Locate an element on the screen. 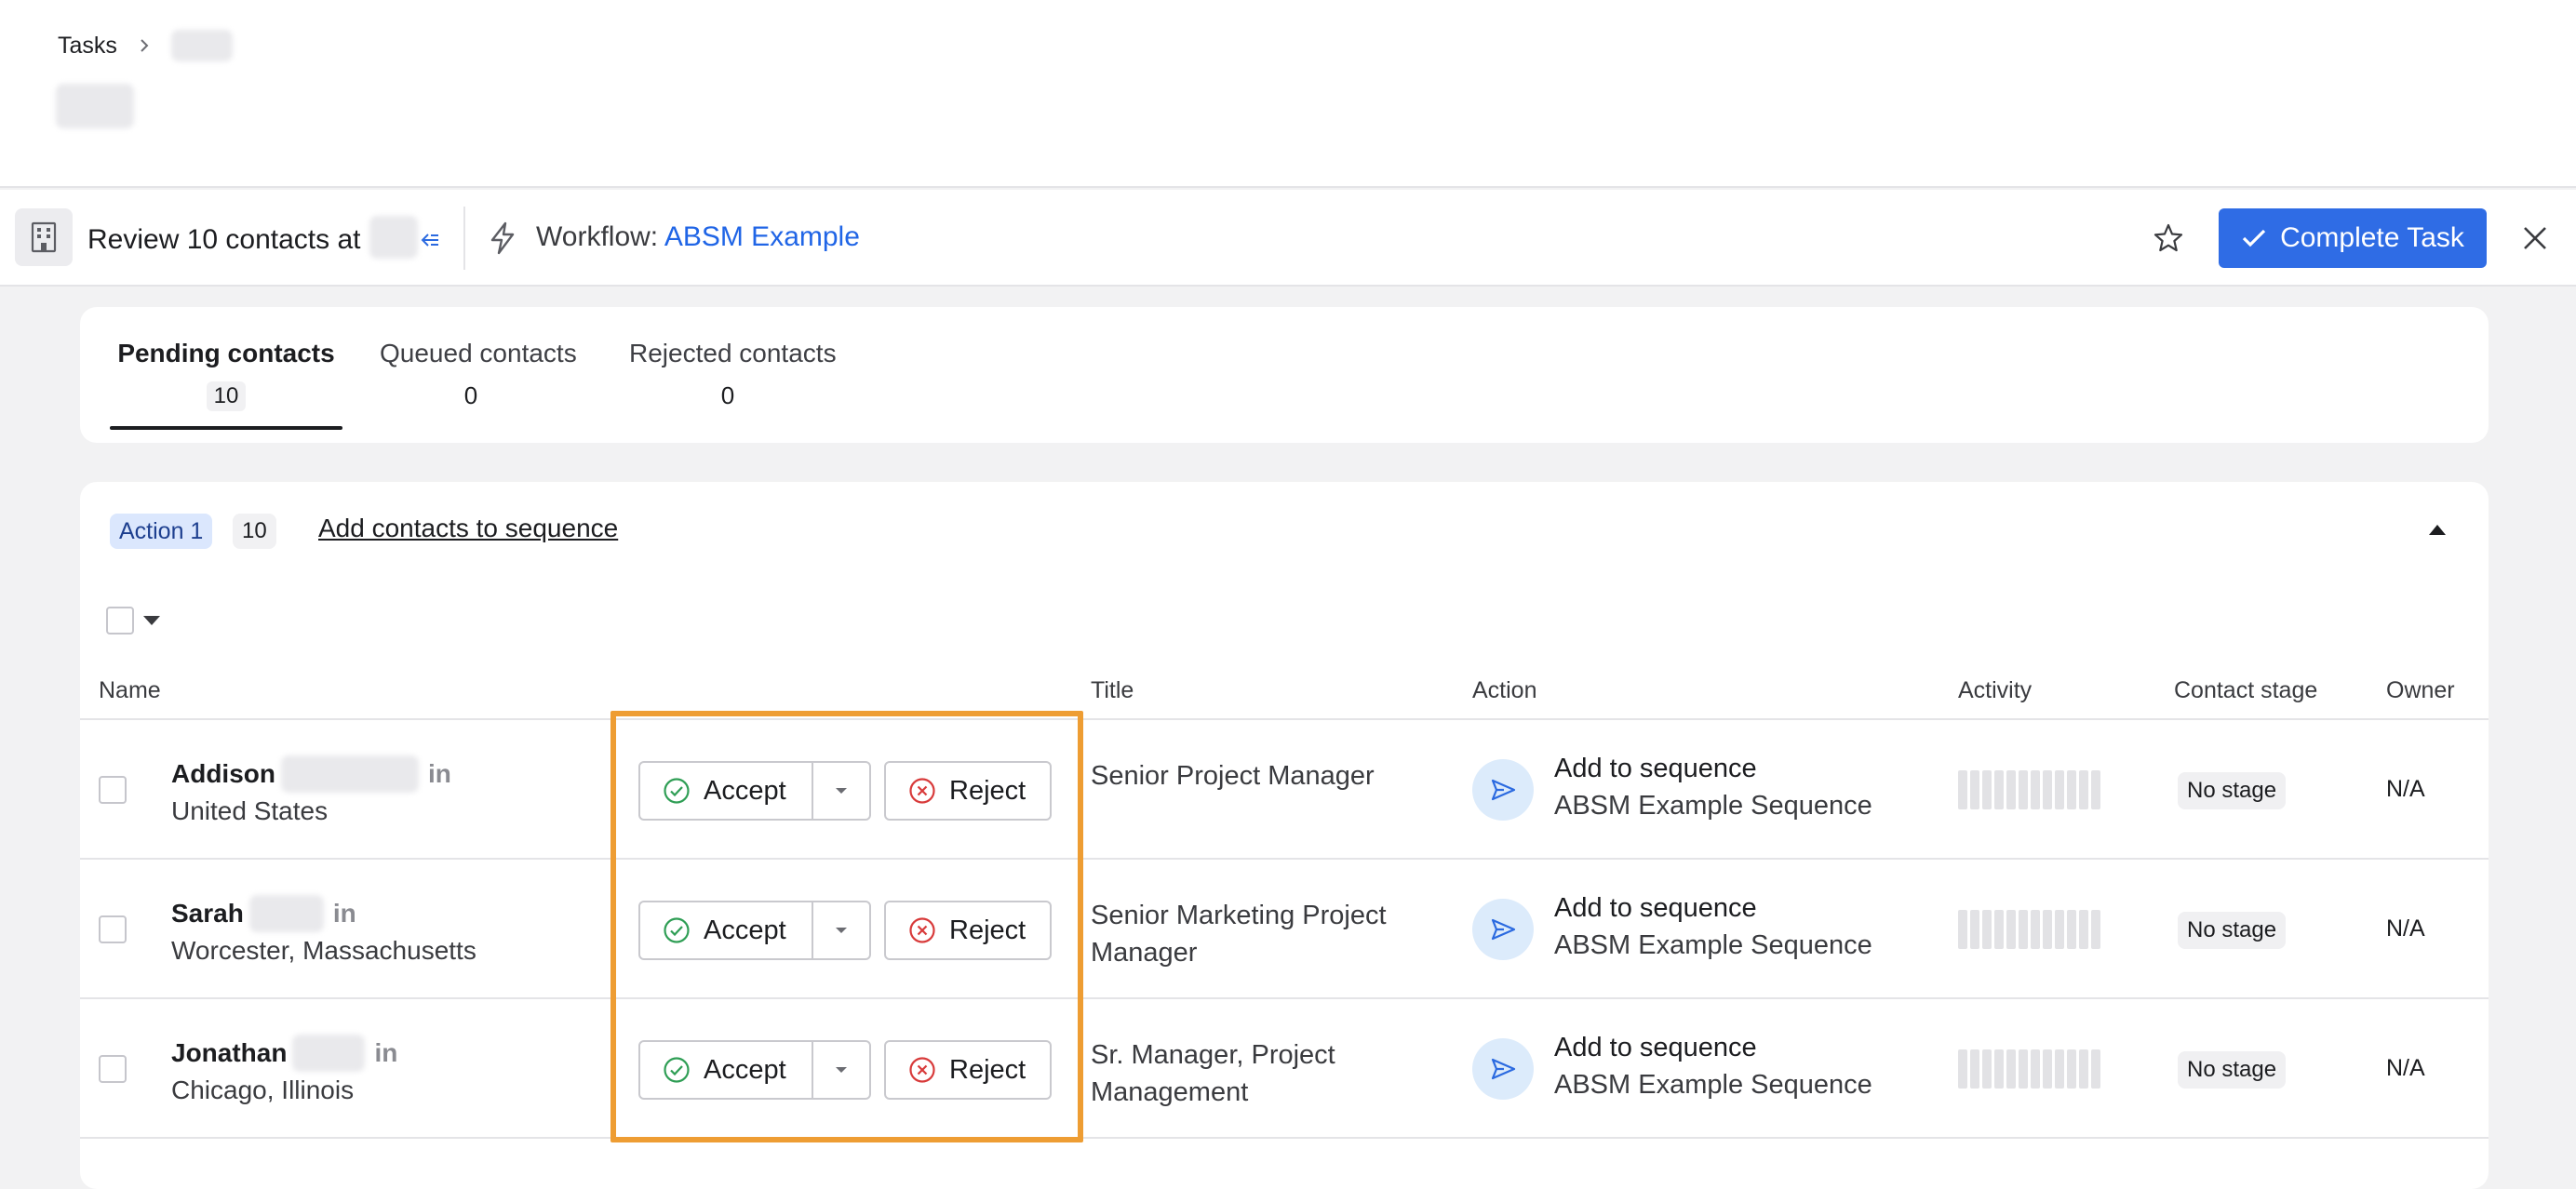  contact-location: Chicago, Illinois is located at coordinates (263, 1089).